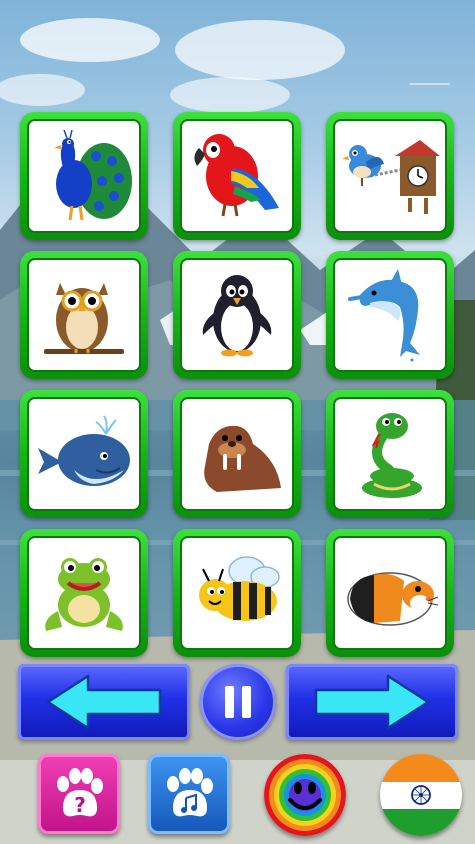 The image size is (475, 844). I want to click on pause-button, so click(238, 702).